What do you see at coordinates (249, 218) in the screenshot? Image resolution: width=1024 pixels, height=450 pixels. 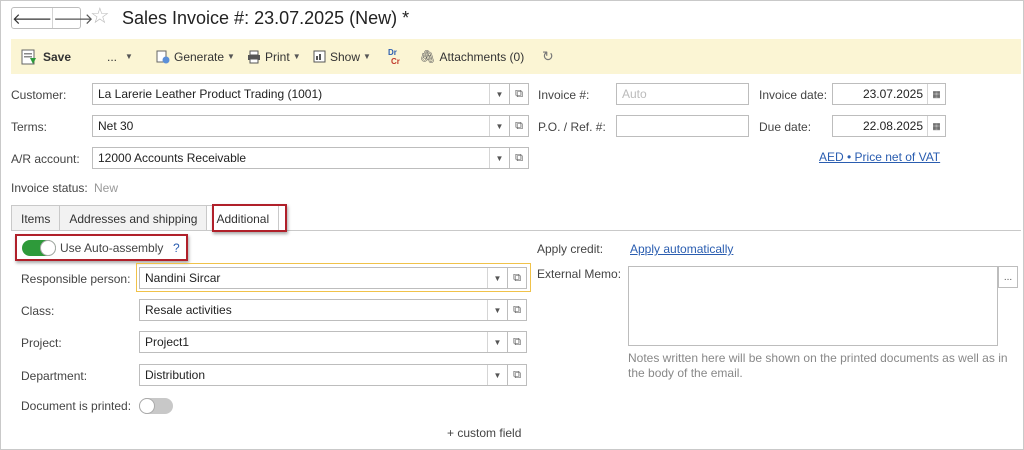 I see `highlight-box-tab` at bounding box center [249, 218].